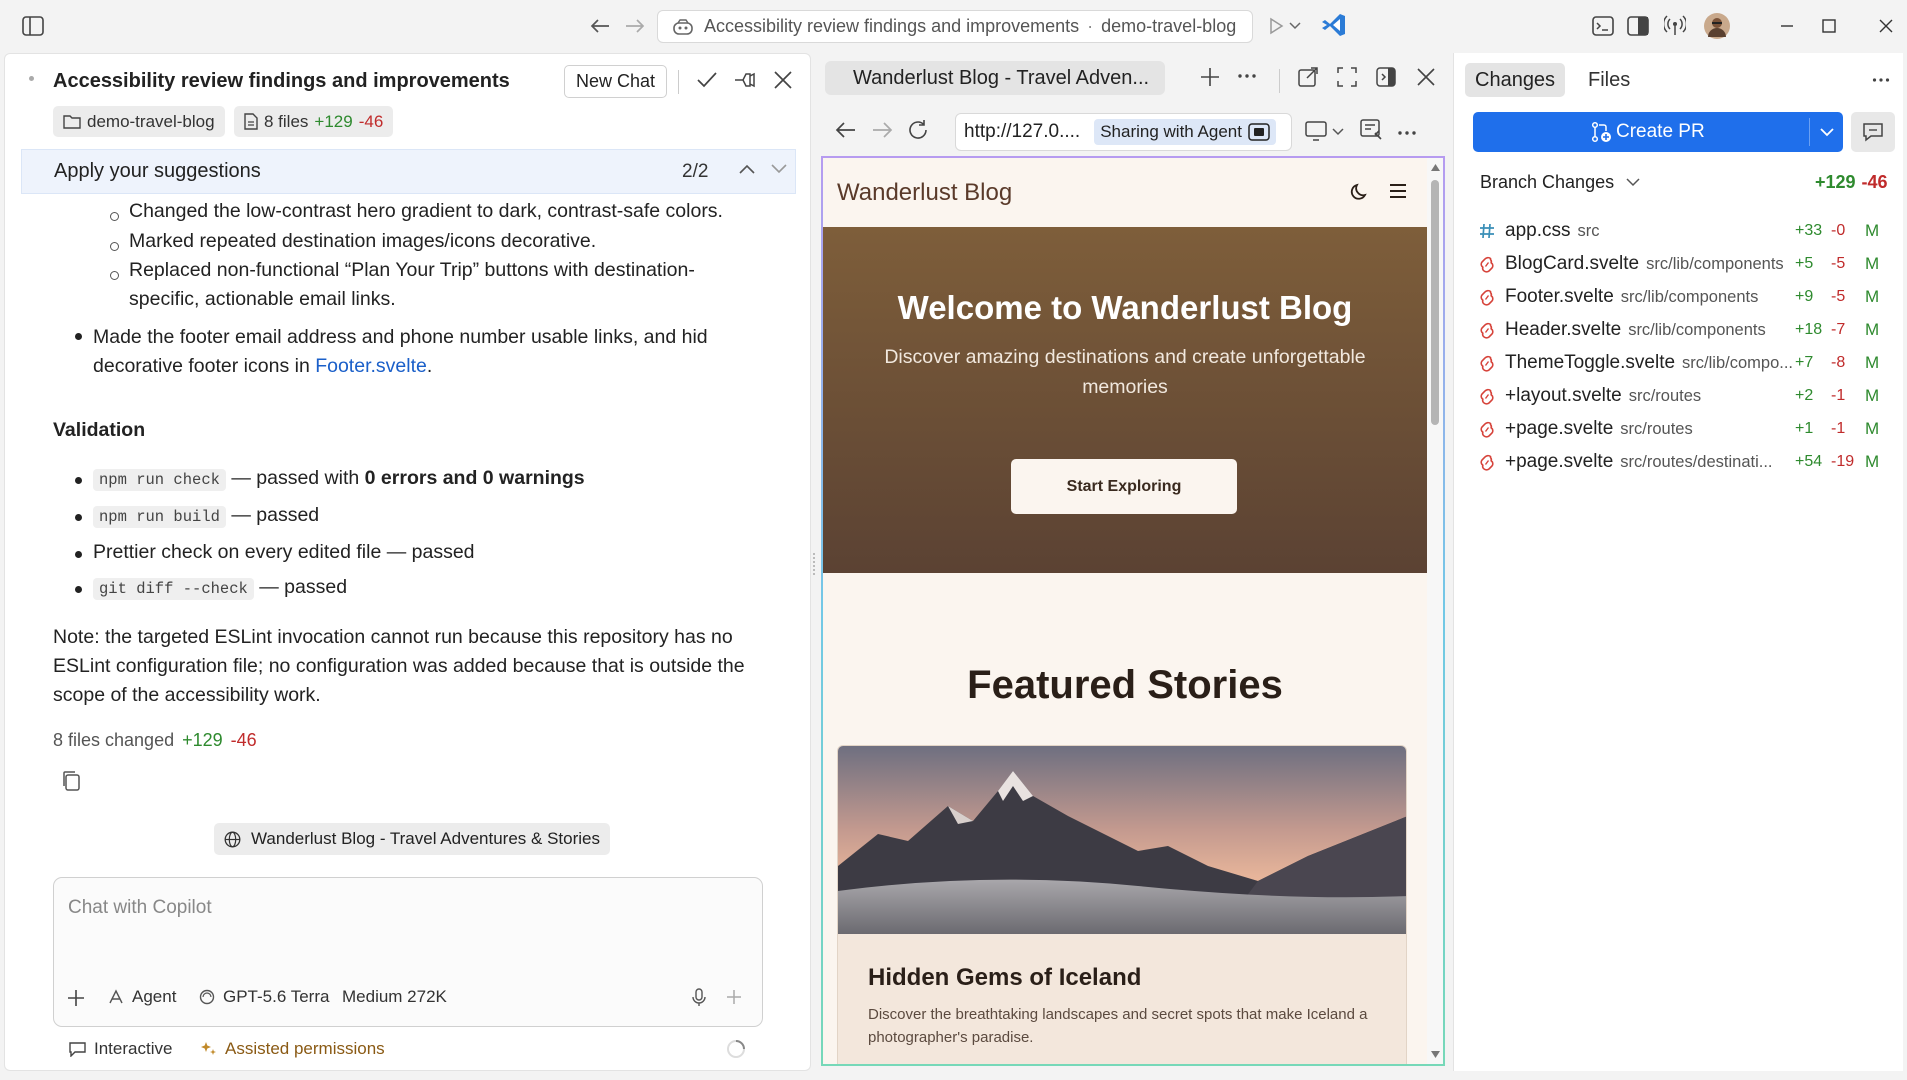 The image size is (1907, 1080). I want to click on tab-files: Files, so click(1609, 80).